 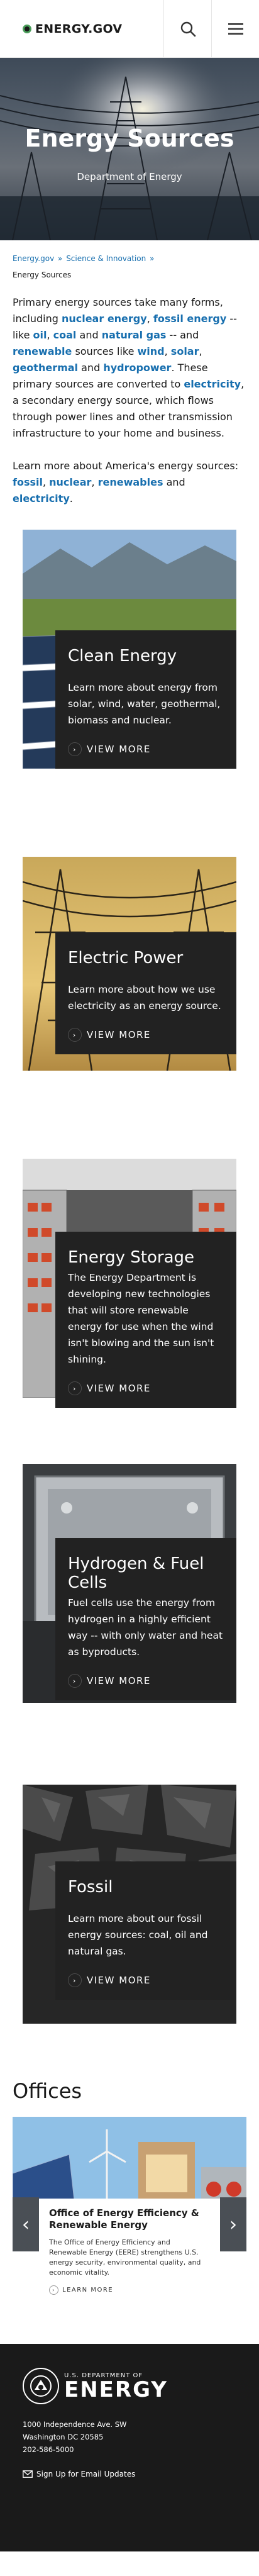 What do you see at coordinates (28, 2474) in the screenshot?
I see `envelope-icon` at bounding box center [28, 2474].